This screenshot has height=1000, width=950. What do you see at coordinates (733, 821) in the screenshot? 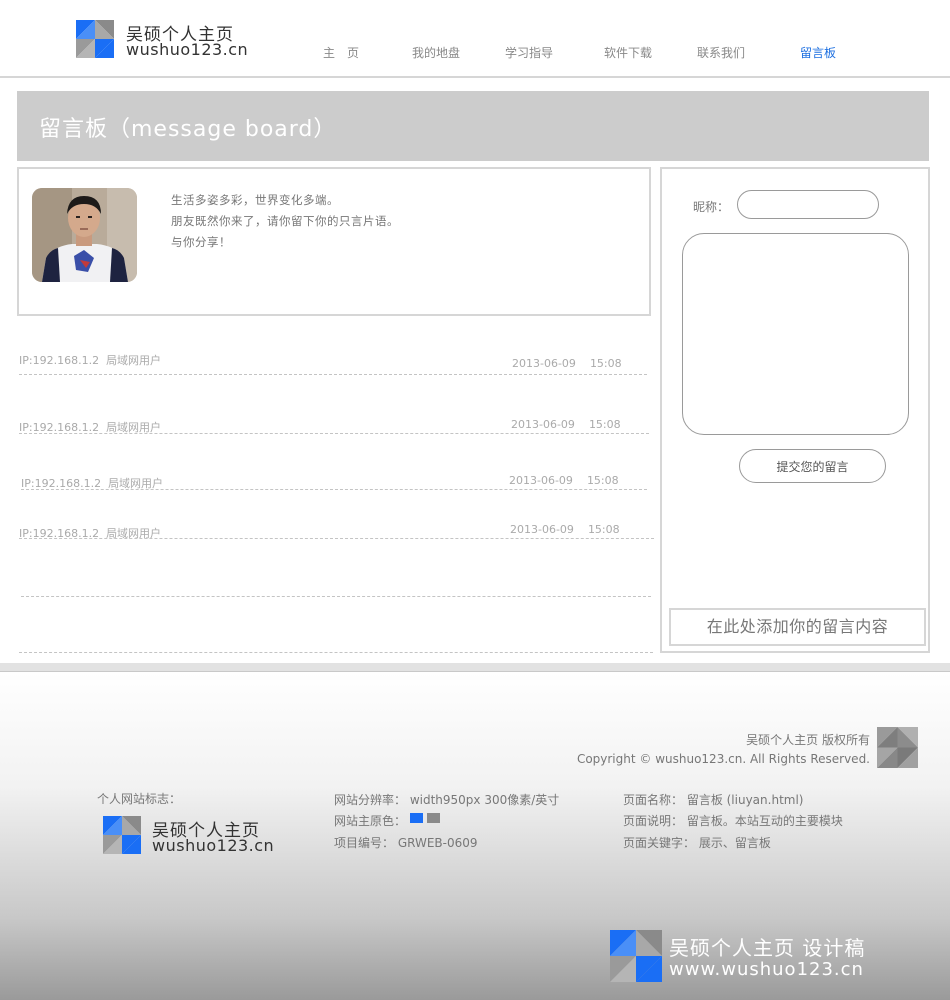
I see `page-description-info: 页面说明： 留言板。本站互动的主要模块` at bounding box center [733, 821].